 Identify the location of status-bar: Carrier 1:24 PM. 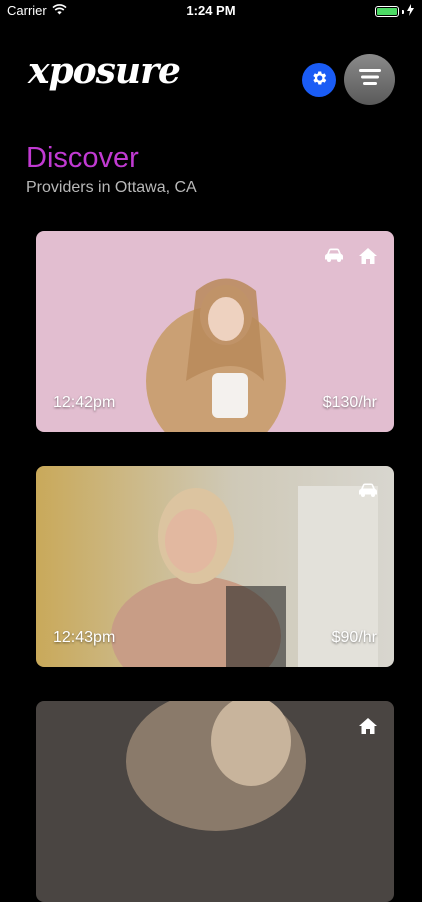
(211, 11).